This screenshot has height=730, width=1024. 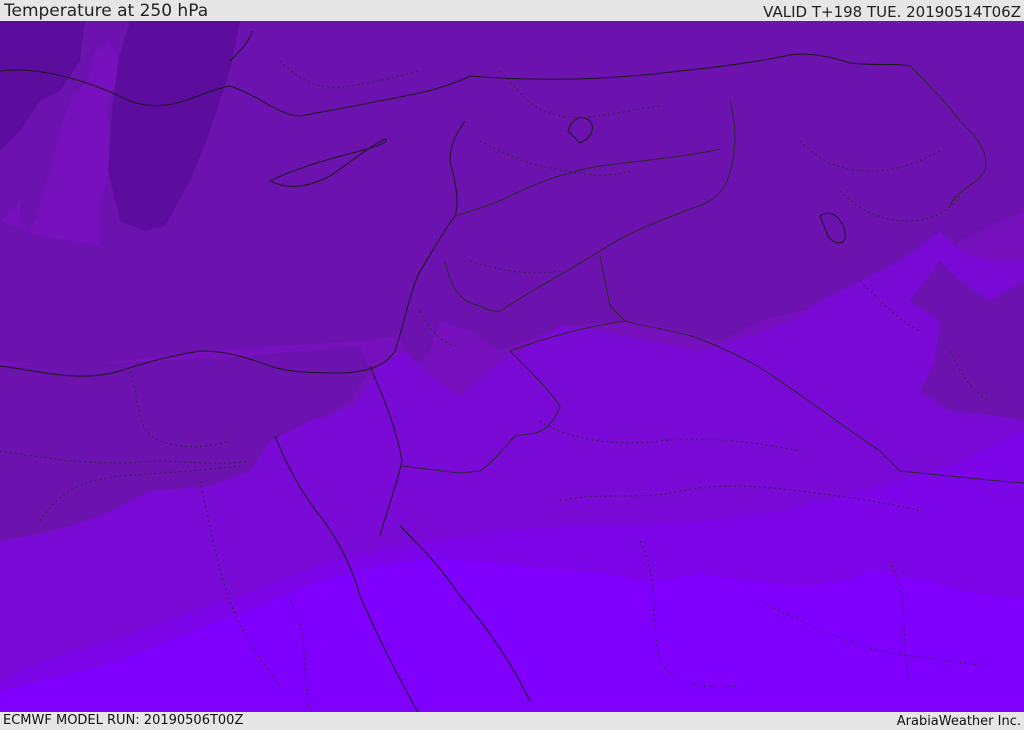 What do you see at coordinates (958, 721) in the screenshot?
I see `credit: ArabiaWeather Inc.` at bounding box center [958, 721].